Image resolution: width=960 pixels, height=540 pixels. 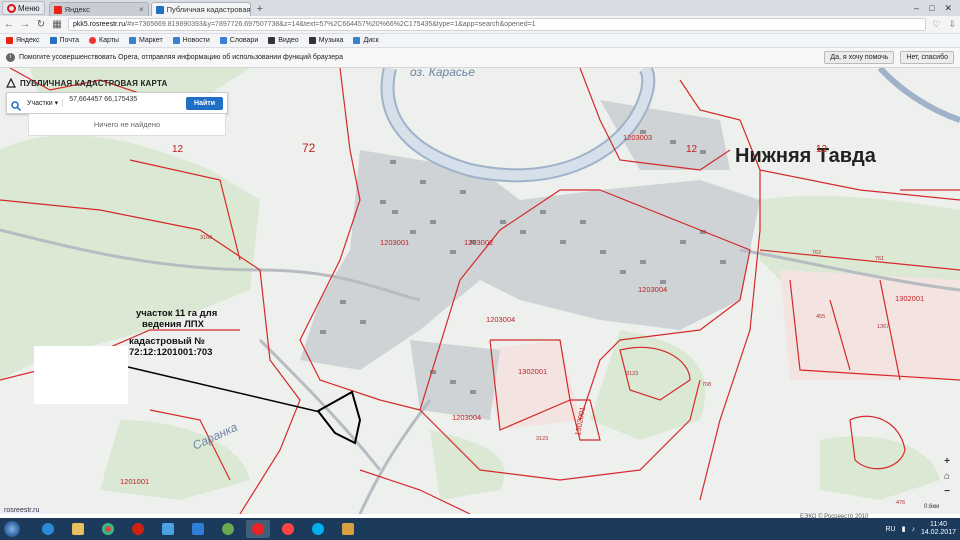 I want to click on no-result-message: Ничего не найдено, so click(x=127, y=125).